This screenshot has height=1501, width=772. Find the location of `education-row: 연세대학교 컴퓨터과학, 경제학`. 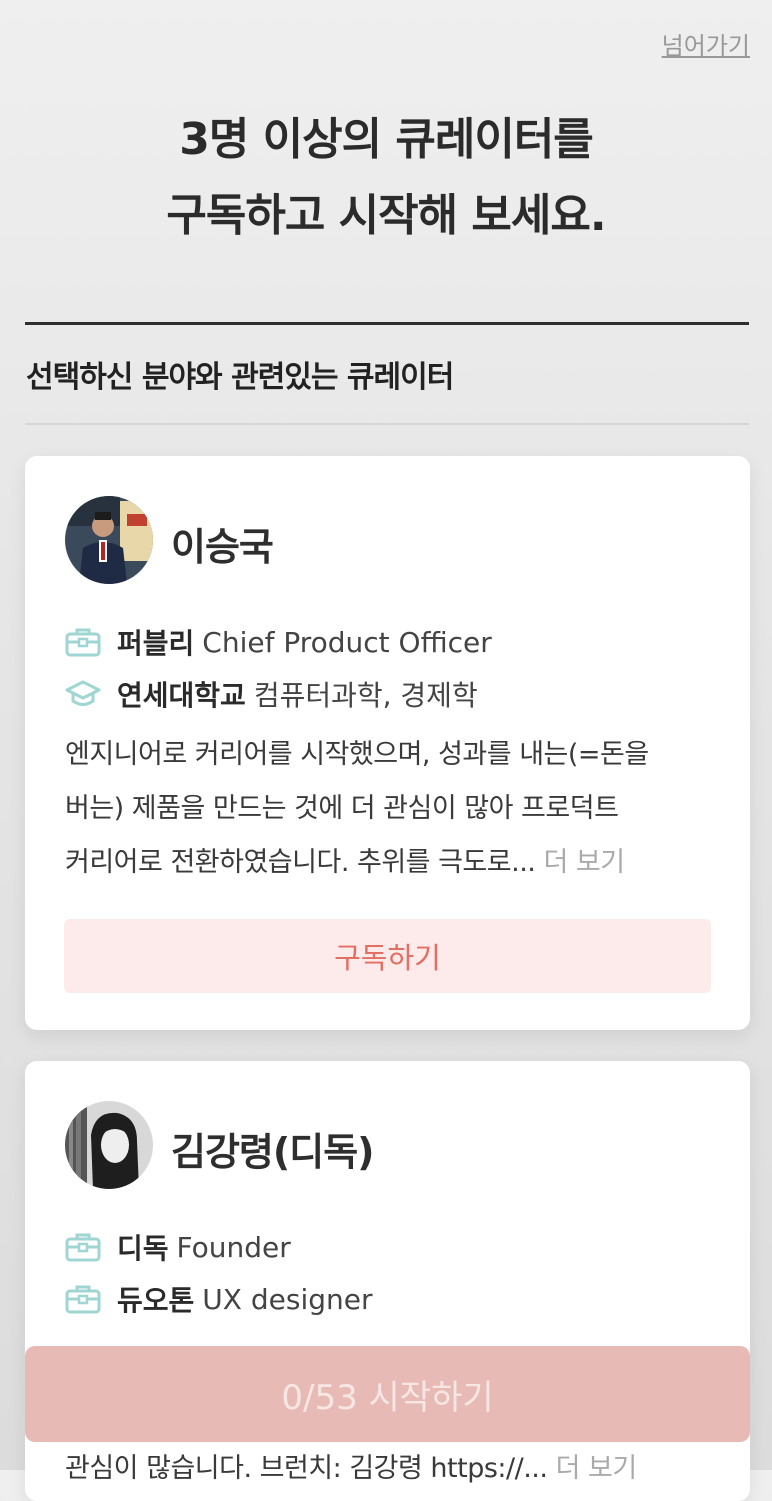

education-row: 연세대학교 컴퓨터과학, 경제학 is located at coordinates (271, 694).